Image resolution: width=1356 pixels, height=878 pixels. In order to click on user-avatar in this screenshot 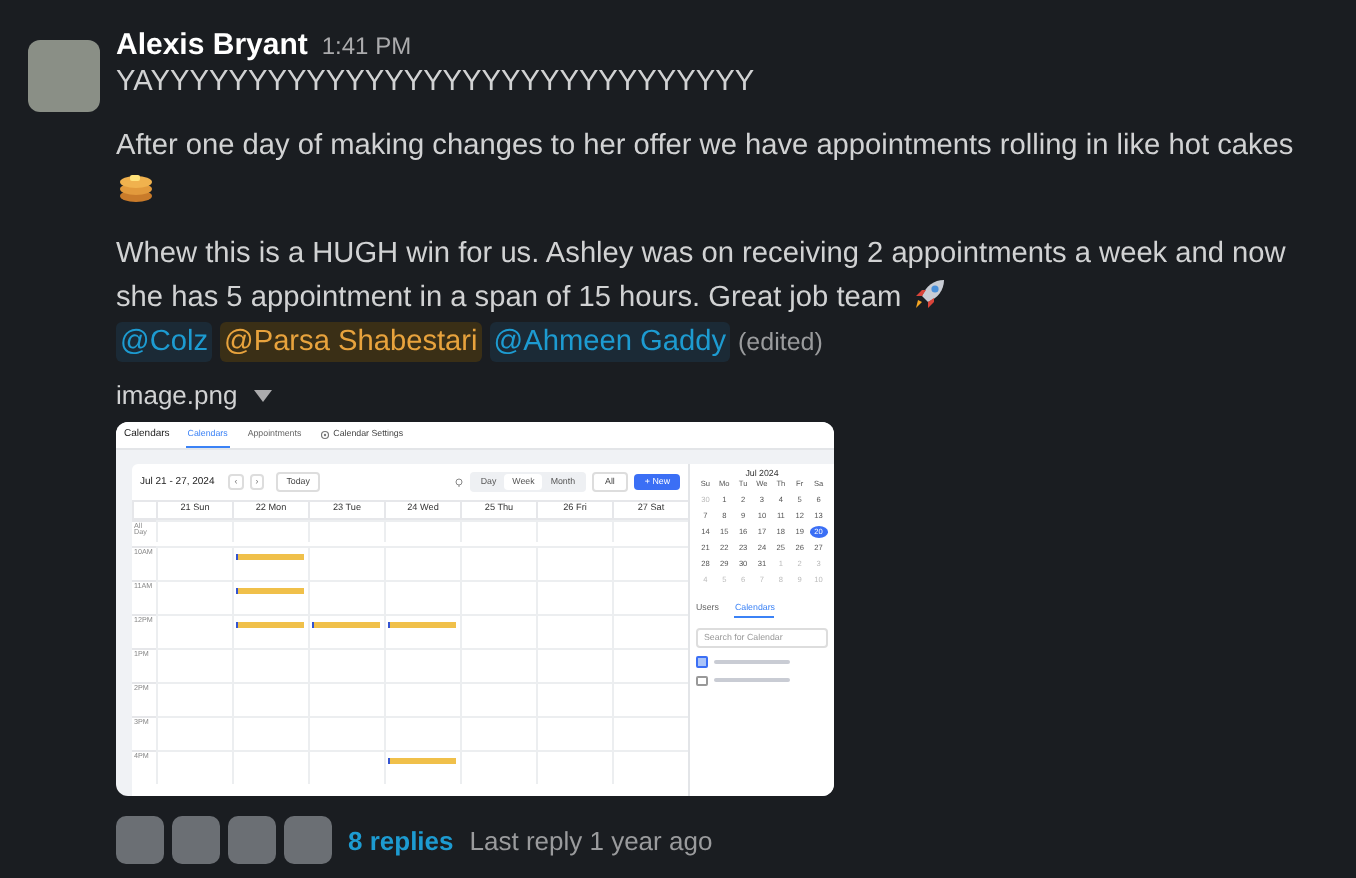, I will do `click(64, 76)`.